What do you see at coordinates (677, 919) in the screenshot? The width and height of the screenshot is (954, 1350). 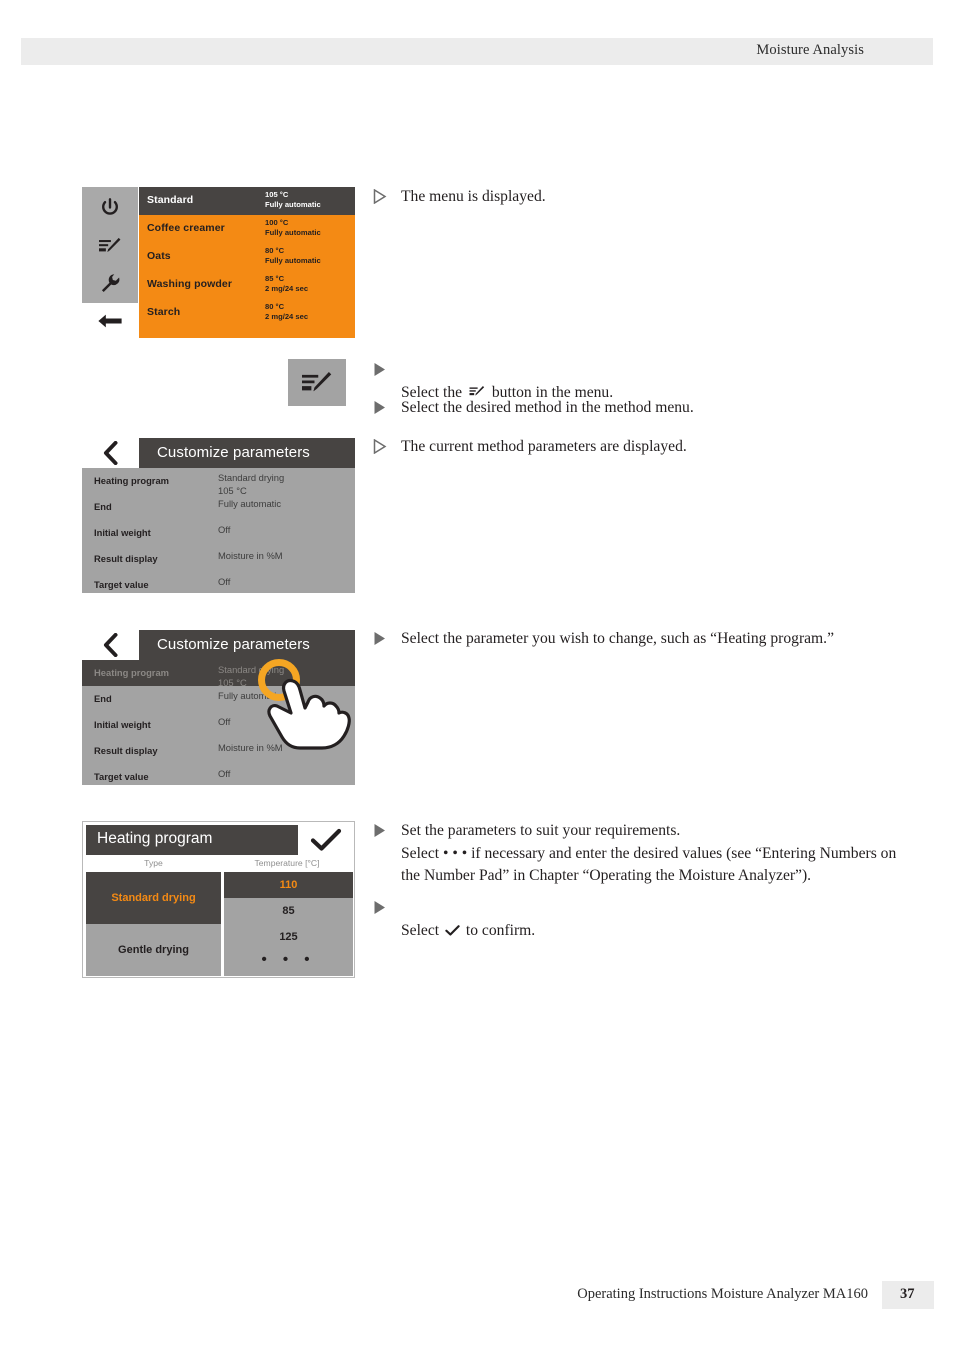 I see `instruction-text: Select to confirm.` at bounding box center [677, 919].